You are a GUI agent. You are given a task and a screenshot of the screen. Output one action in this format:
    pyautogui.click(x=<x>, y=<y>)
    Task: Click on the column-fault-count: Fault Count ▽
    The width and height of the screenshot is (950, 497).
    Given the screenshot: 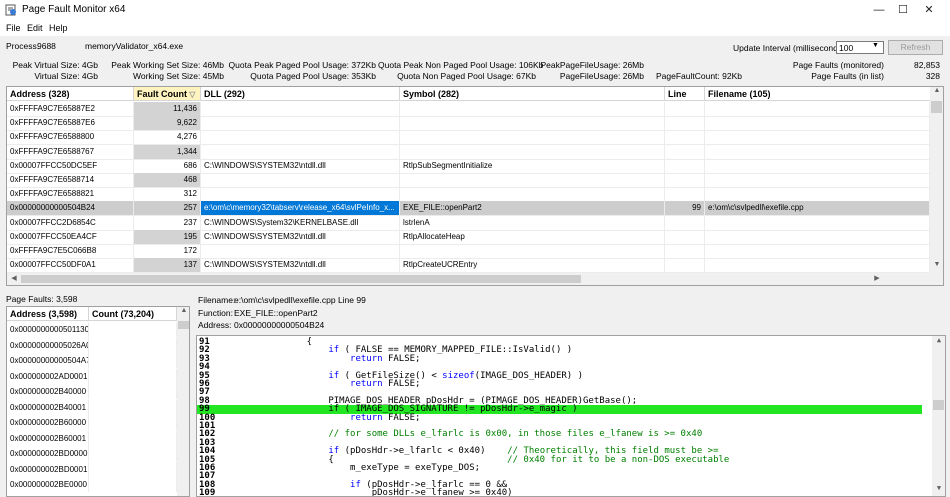 What is the action you would take?
    pyautogui.click(x=167, y=94)
    